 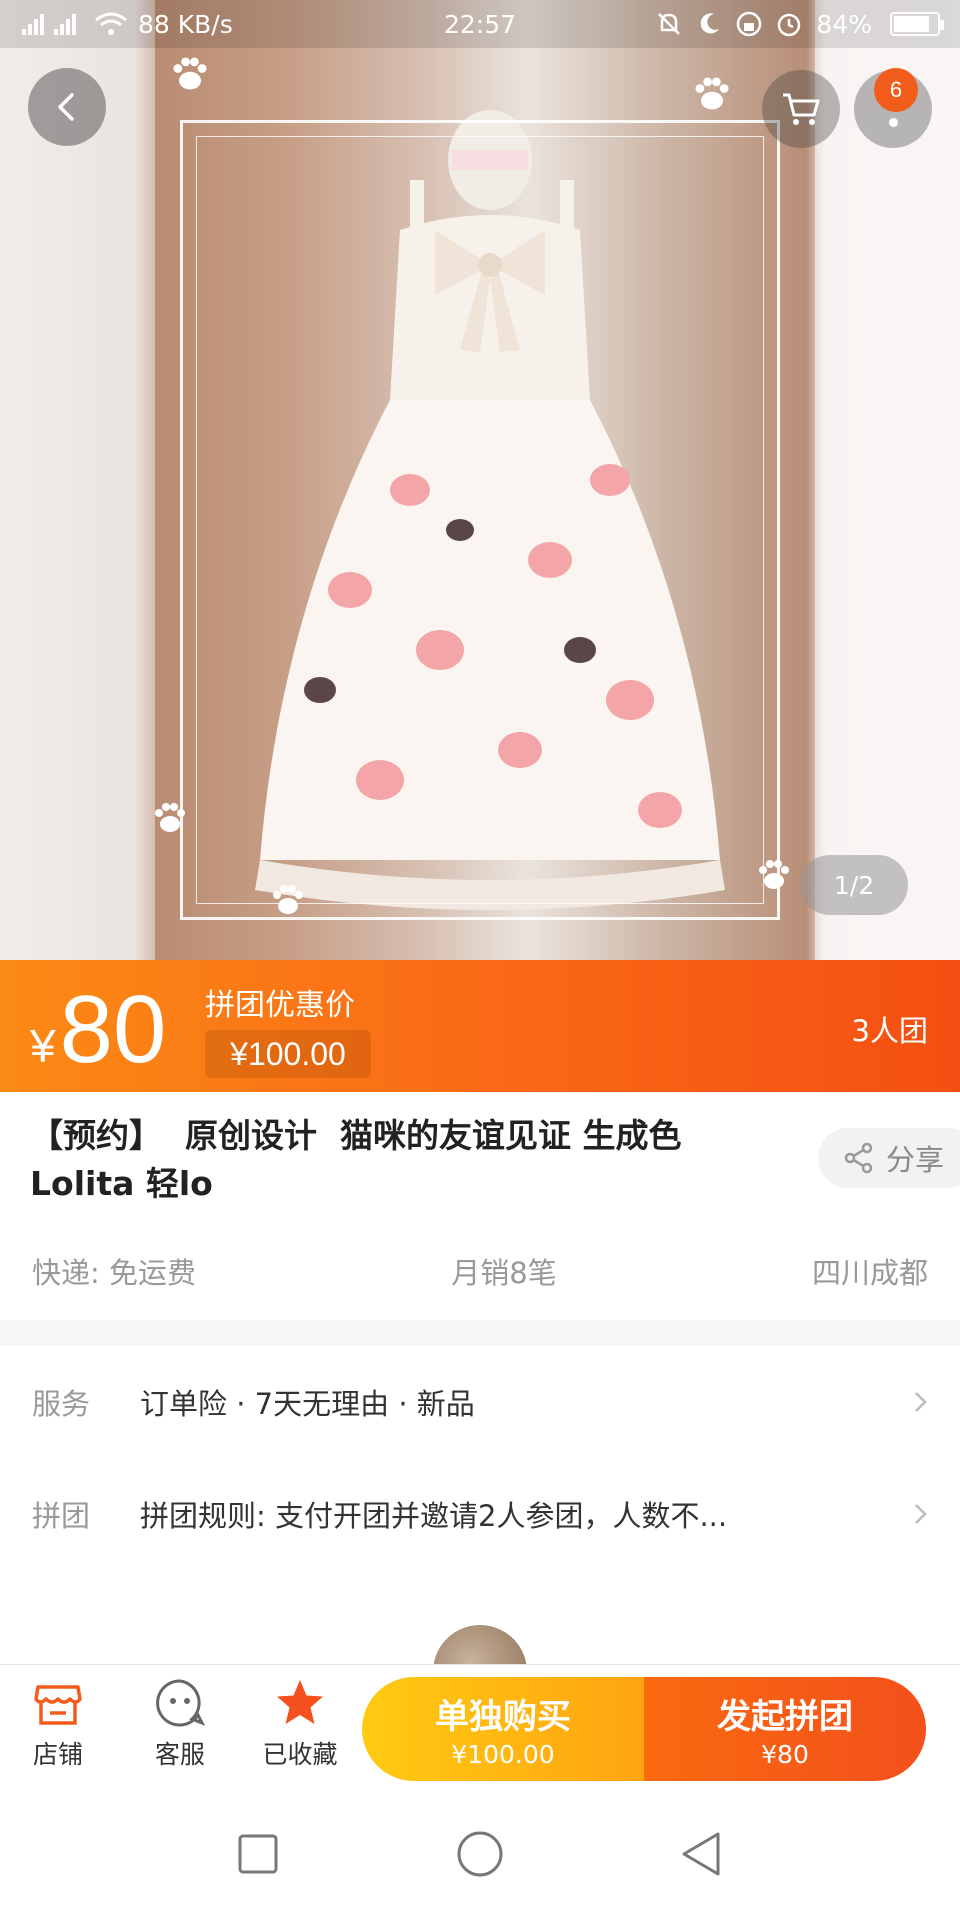 I want to click on cart-button, so click(x=801, y=109).